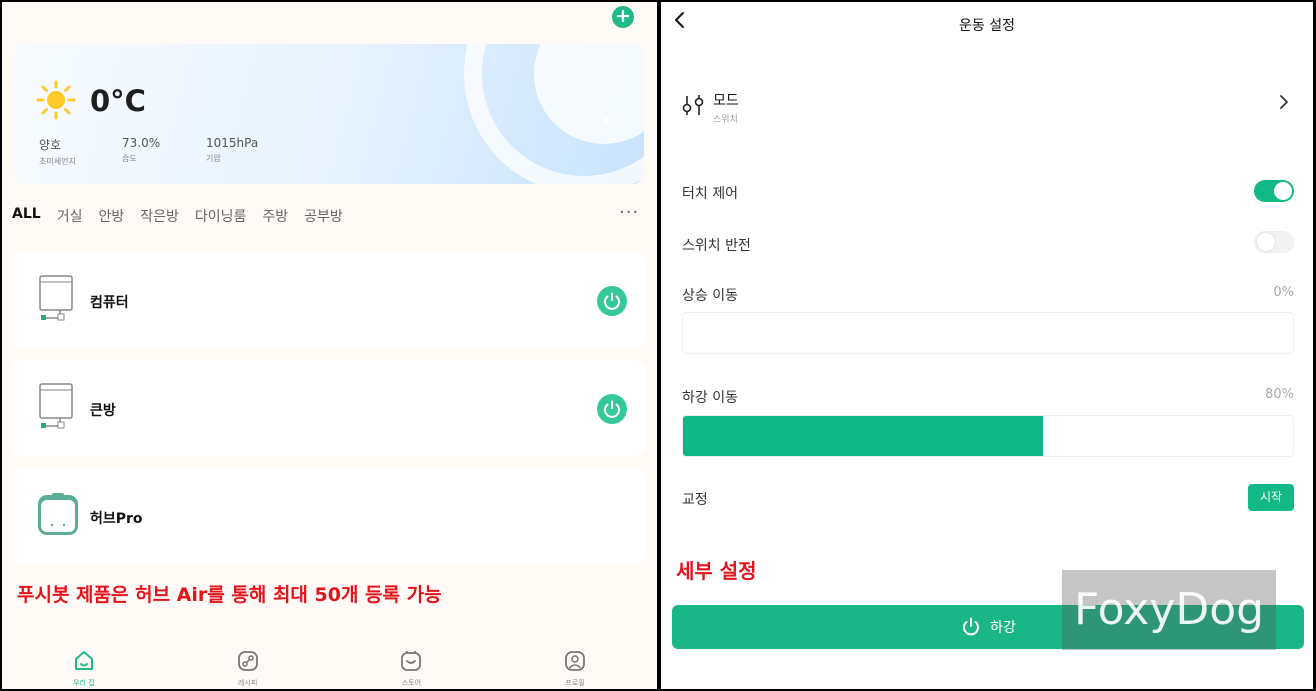 The height and width of the screenshot is (691, 1316). Describe the element at coordinates (411, 683) in the screenshot. I see `nav-label: 스토어` at that location.